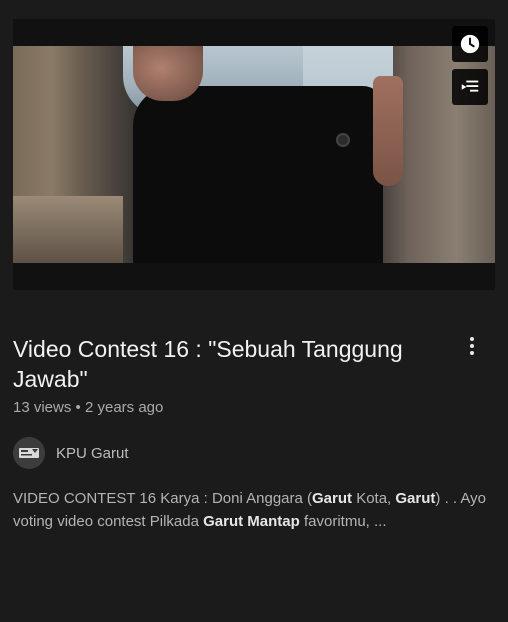 The height and width of the screenshot is (622, 508). I want to click on description-text: Kota,, so click(374, 498).